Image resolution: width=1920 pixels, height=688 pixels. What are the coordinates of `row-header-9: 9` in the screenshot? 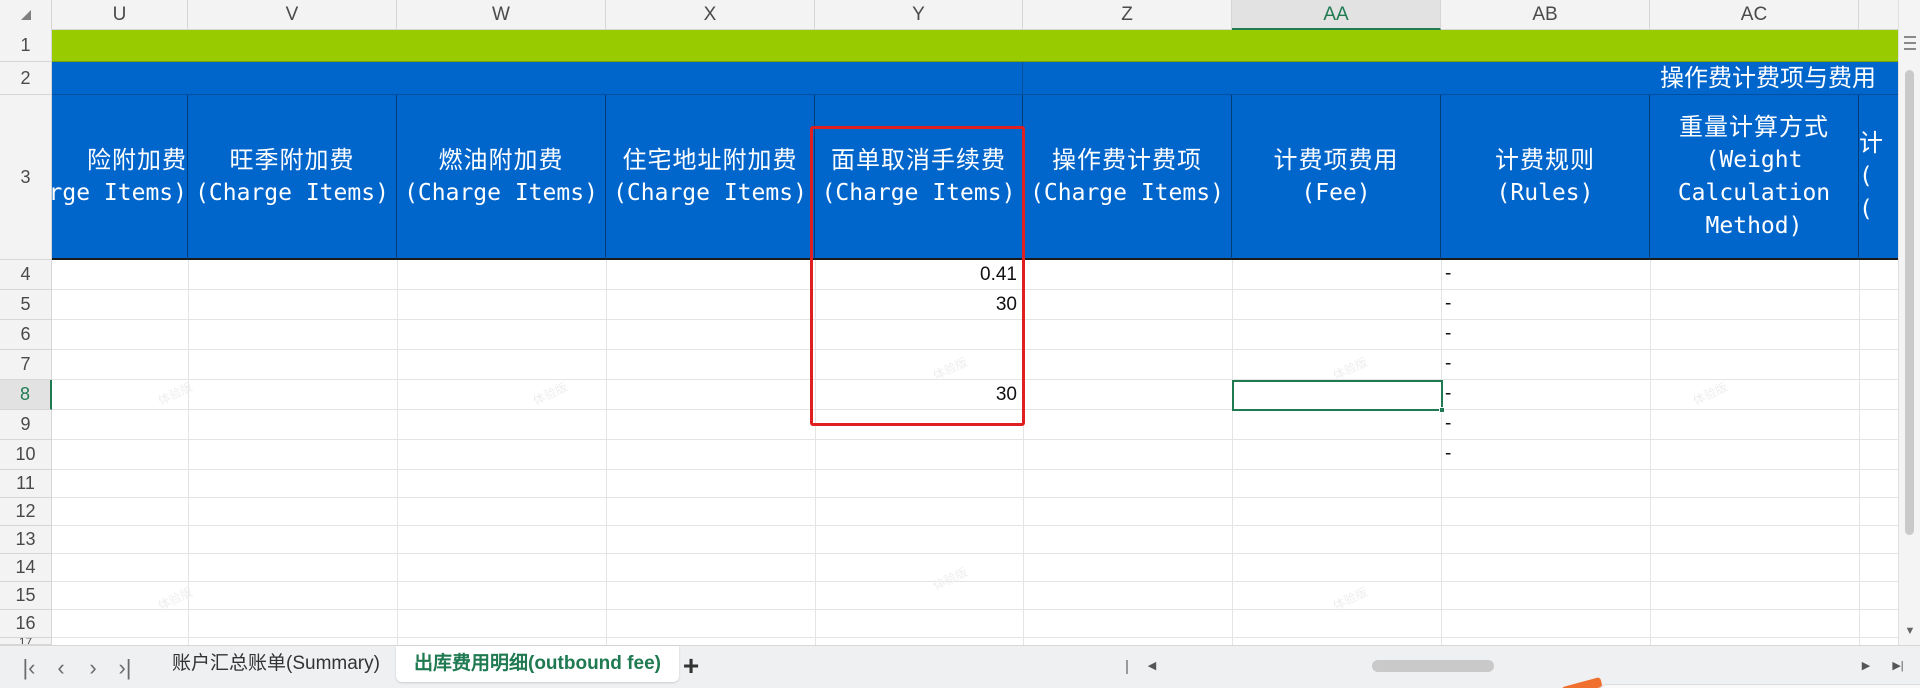 It's located at (26, 425).